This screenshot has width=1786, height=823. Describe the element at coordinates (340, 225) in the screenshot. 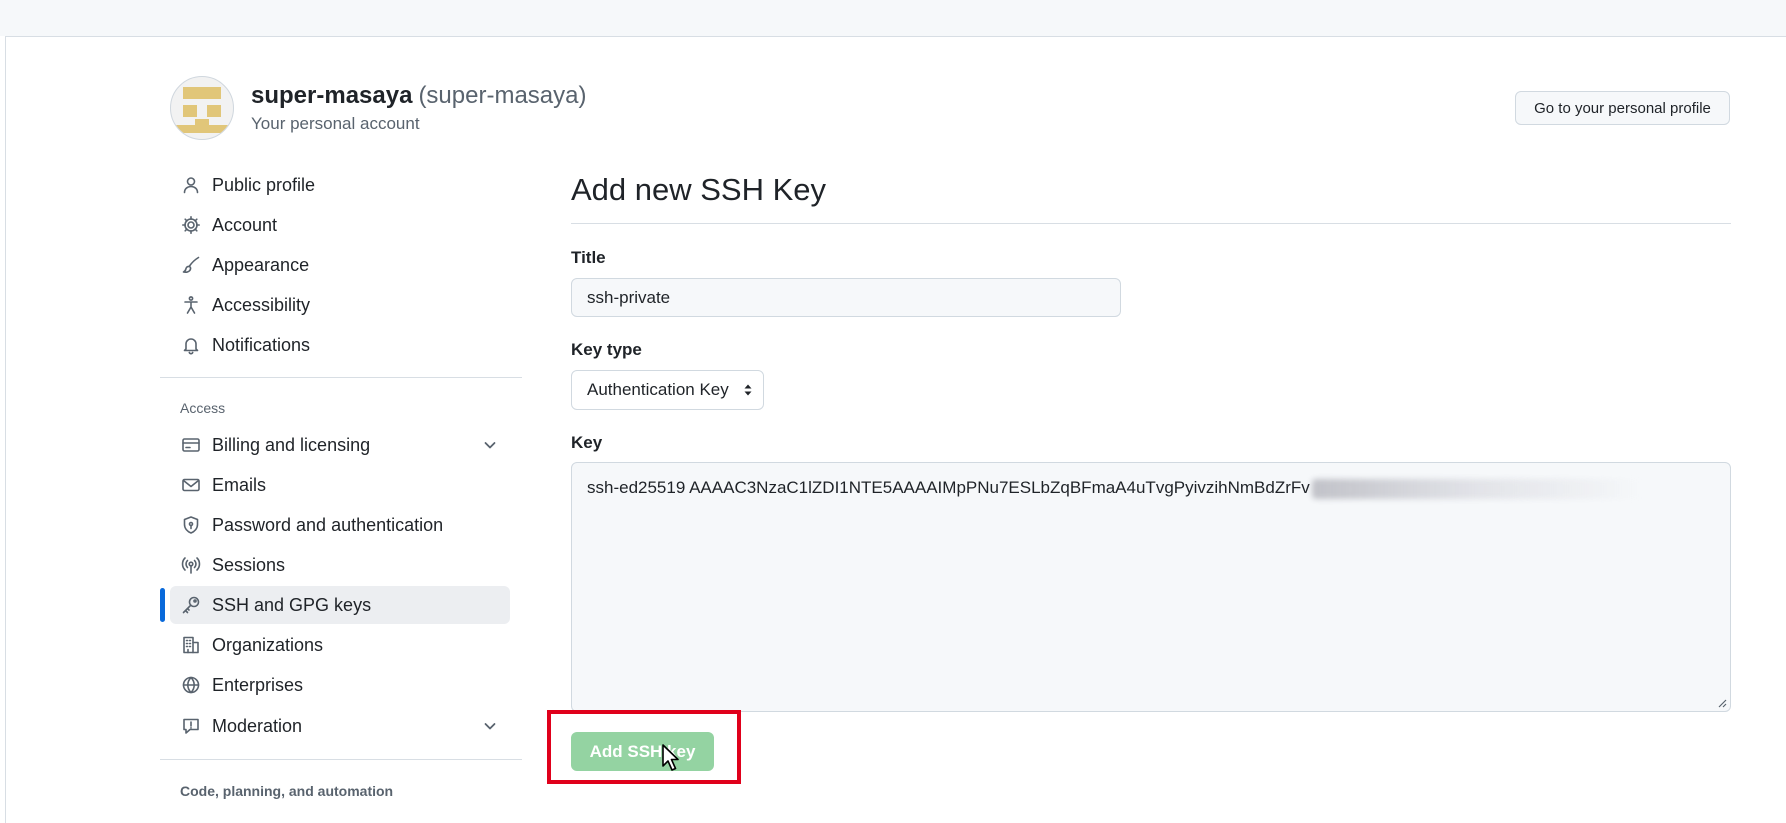

I see `sidebar-item-account: Account` at that location.